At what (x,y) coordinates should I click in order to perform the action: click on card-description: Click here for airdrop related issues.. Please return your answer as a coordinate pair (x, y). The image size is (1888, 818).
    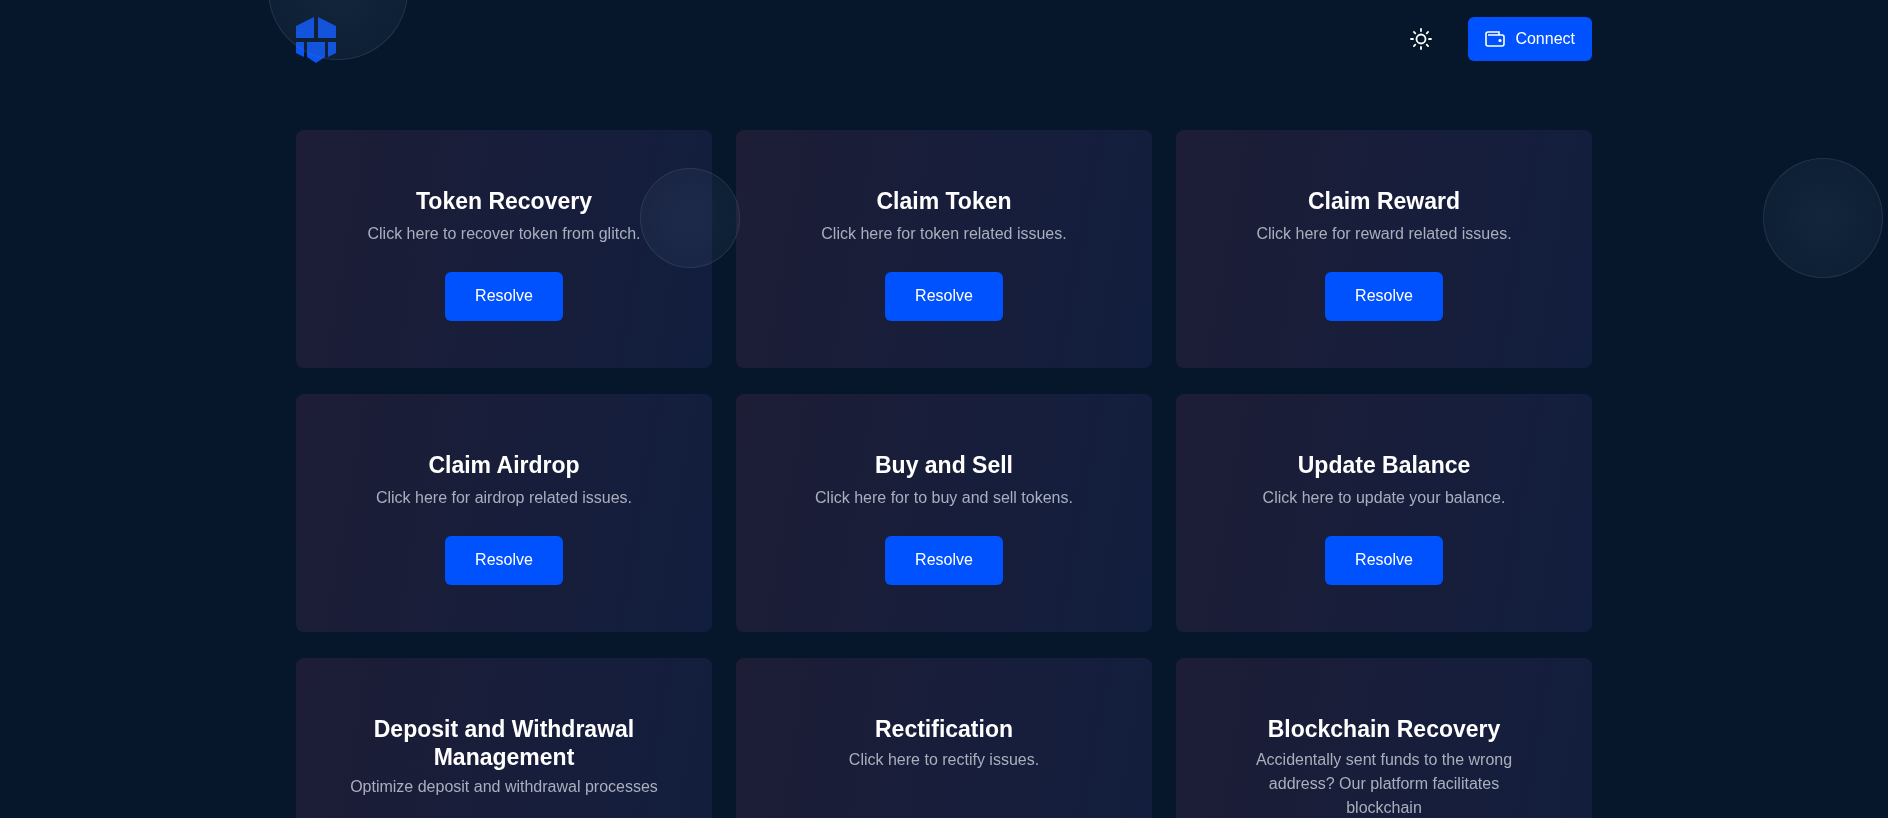
    Looking at the image, I should click on (504, 497).